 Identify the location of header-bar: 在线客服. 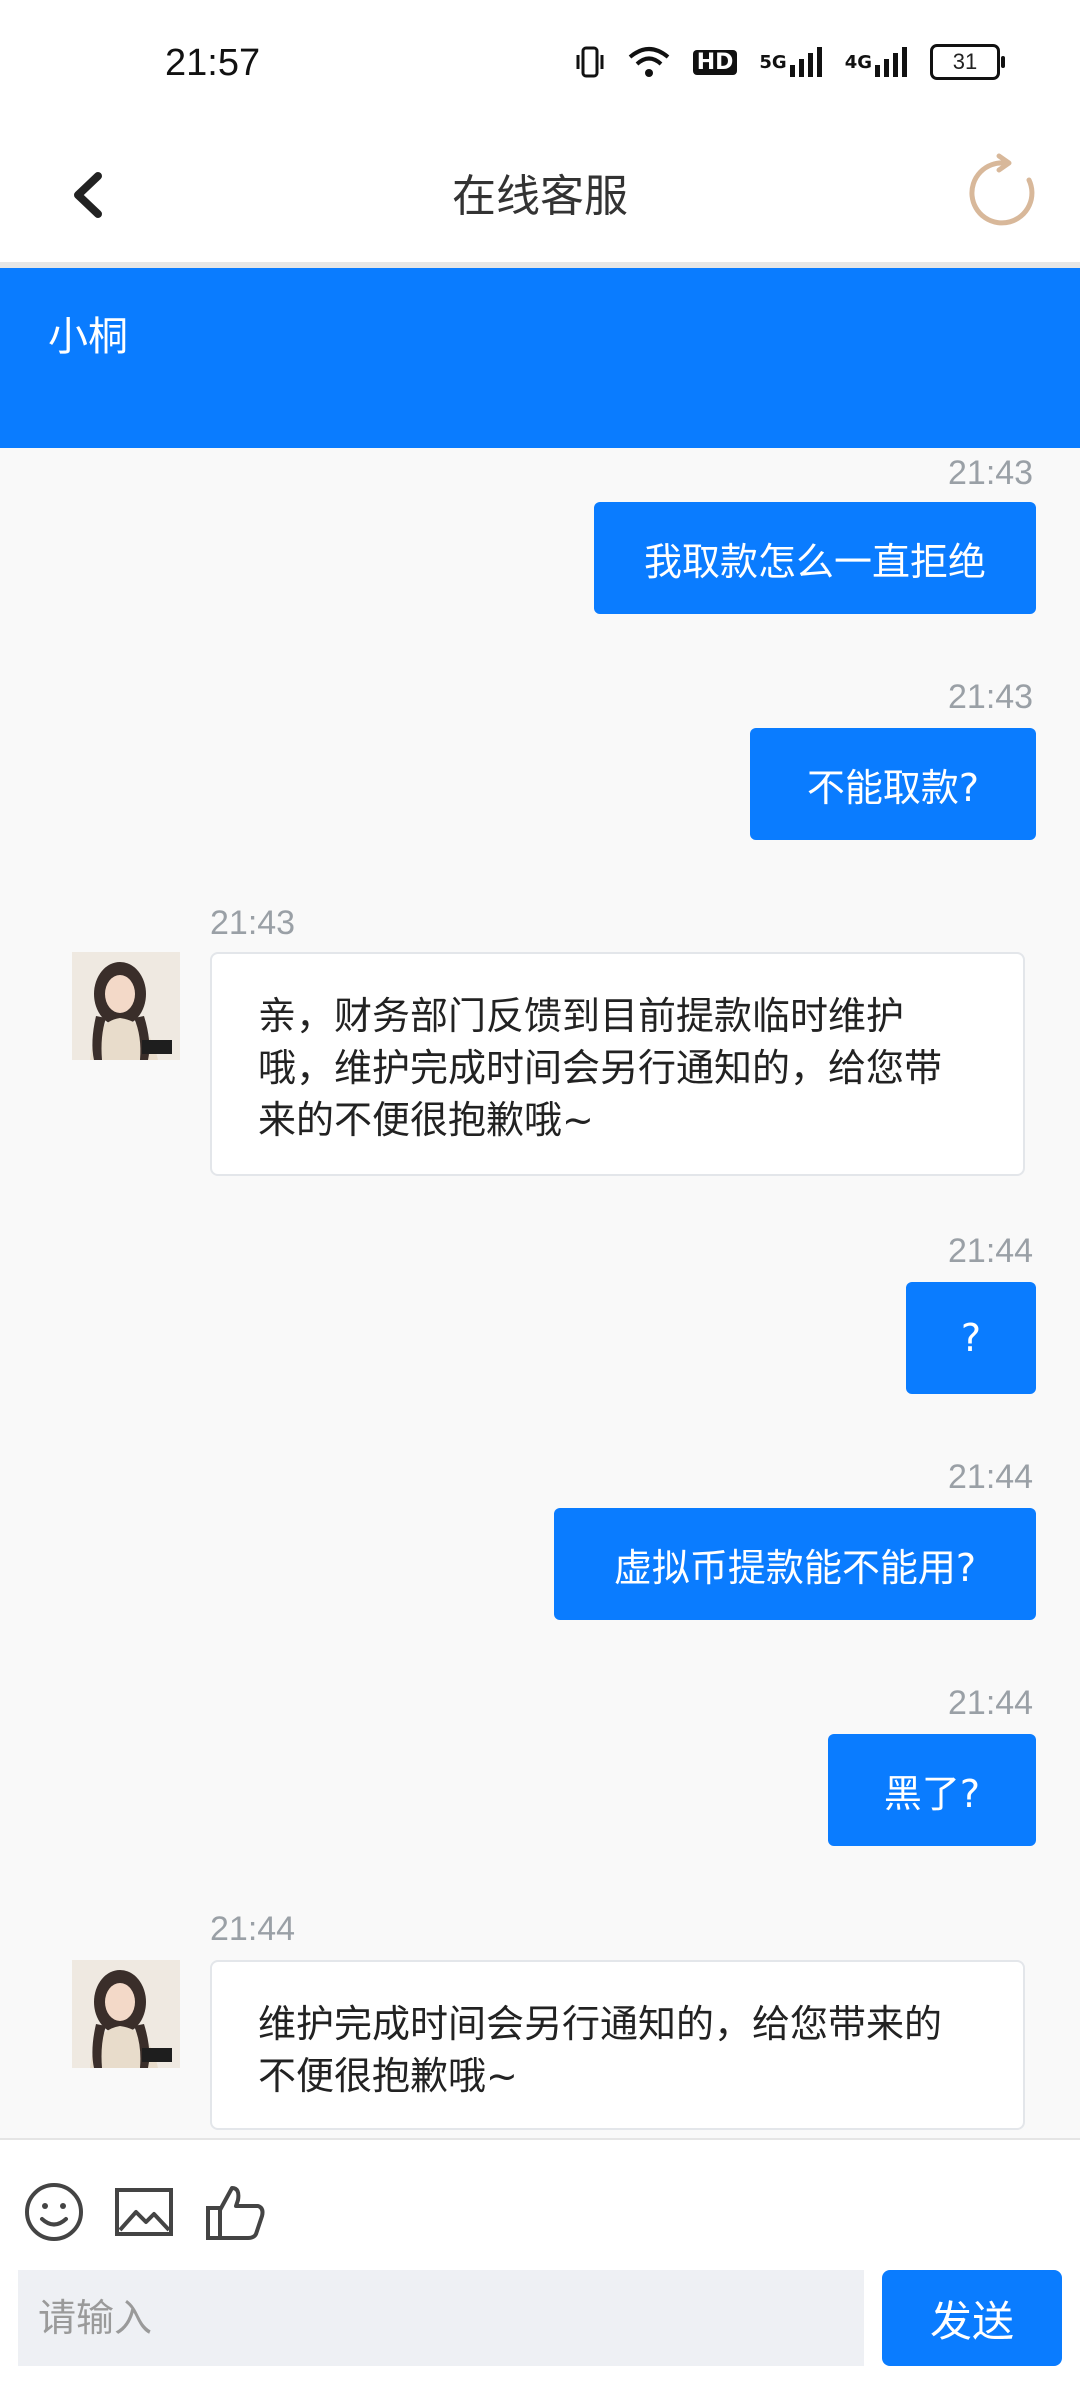
(540, 199).